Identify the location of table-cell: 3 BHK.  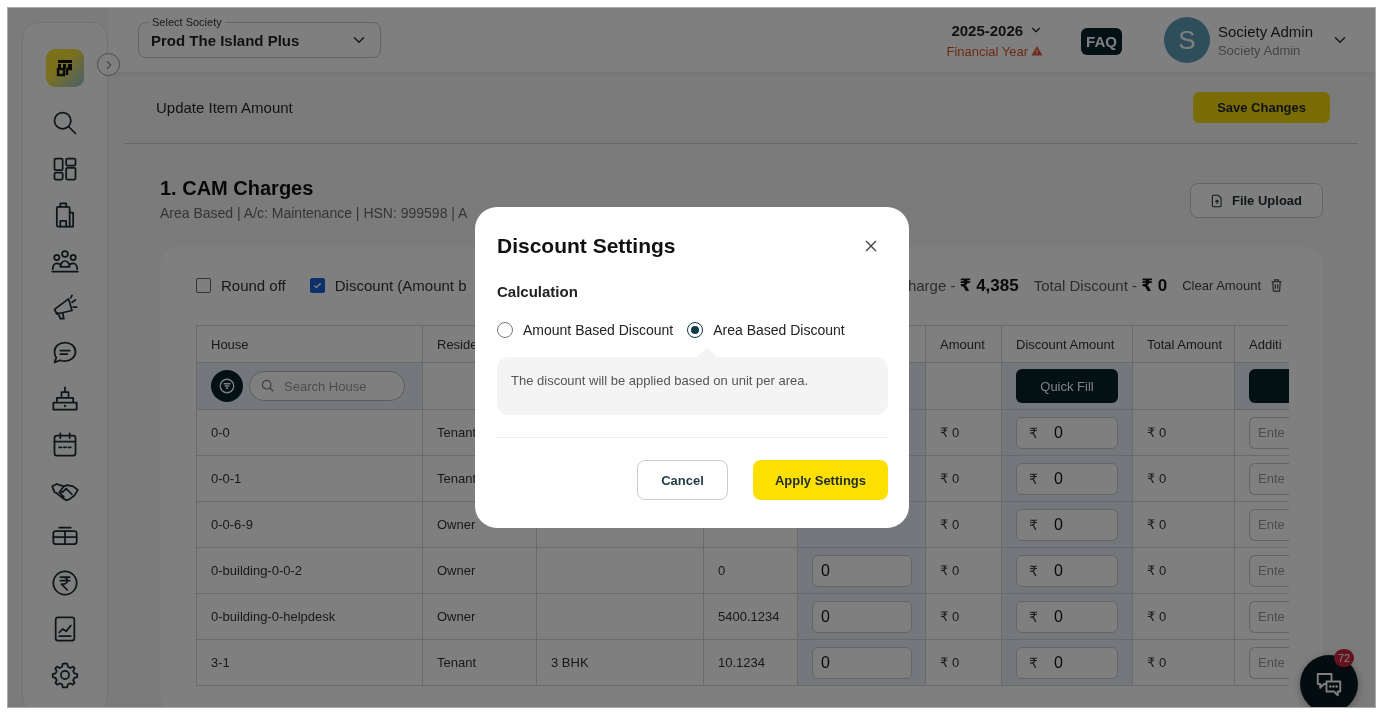
(570, 662).